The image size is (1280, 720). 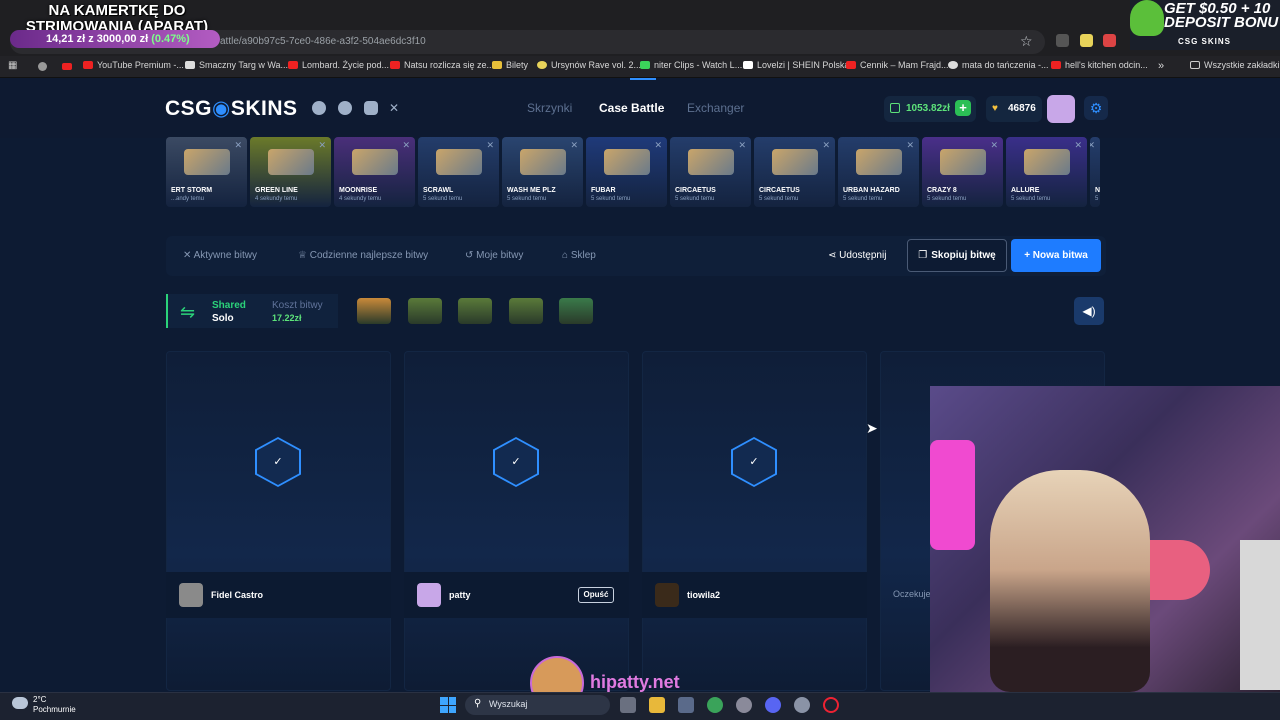 What do you see at coordinates (508, 704) in the screenshot?
I see `taskbar-search-text: Wyszukaj` at bounding box center [508, 704].